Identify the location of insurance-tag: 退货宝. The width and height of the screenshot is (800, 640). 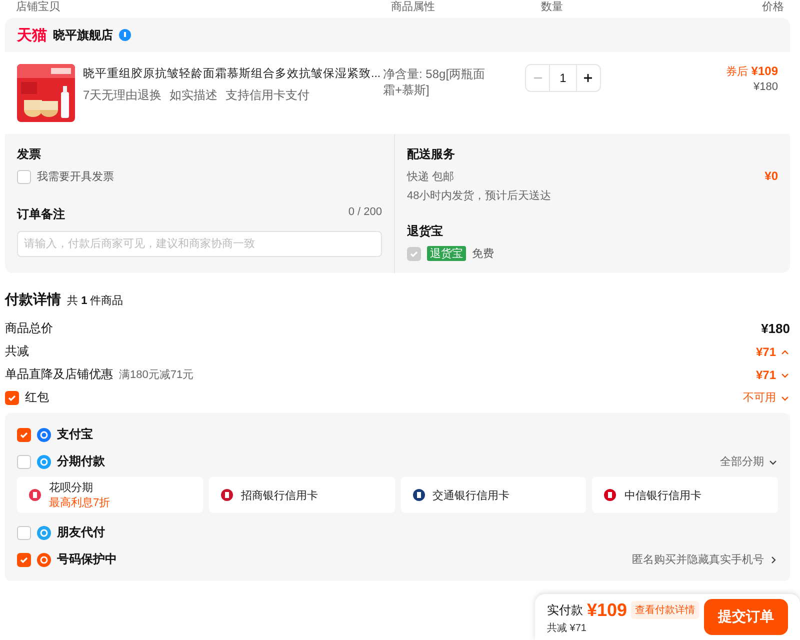
(446, 253).